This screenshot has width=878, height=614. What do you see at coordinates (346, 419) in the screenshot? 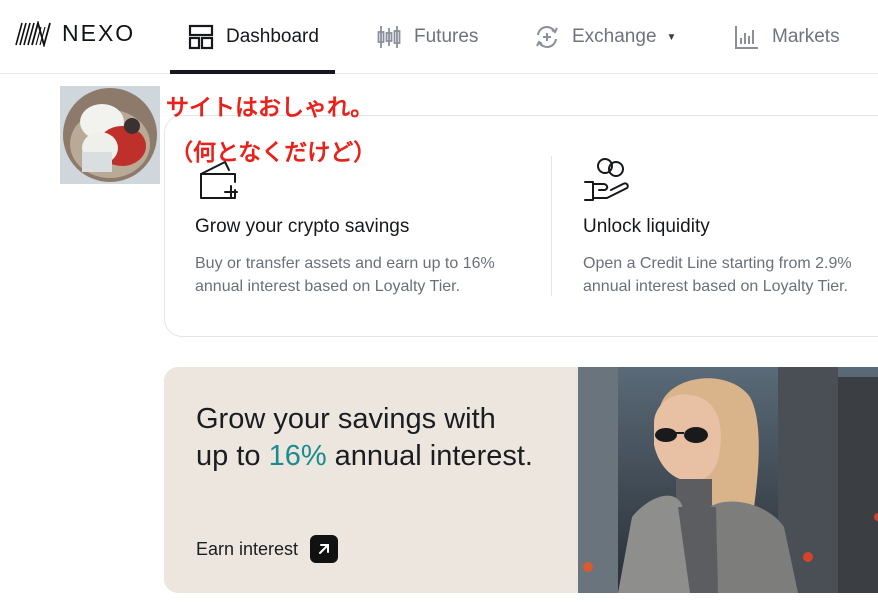
I see `promo-headline-line: Grow your savings with` at bounding box center [346, 419].